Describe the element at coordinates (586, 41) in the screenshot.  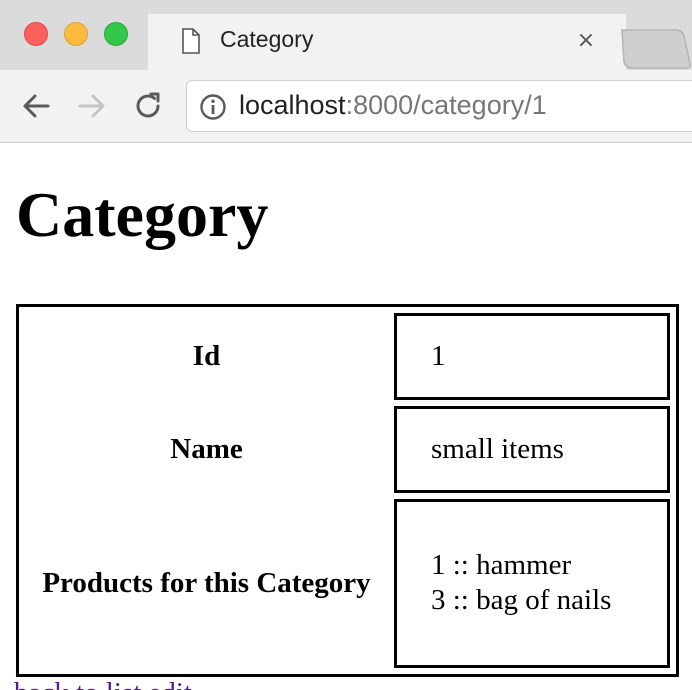
I see `tab-close-icon: ×` at that location.